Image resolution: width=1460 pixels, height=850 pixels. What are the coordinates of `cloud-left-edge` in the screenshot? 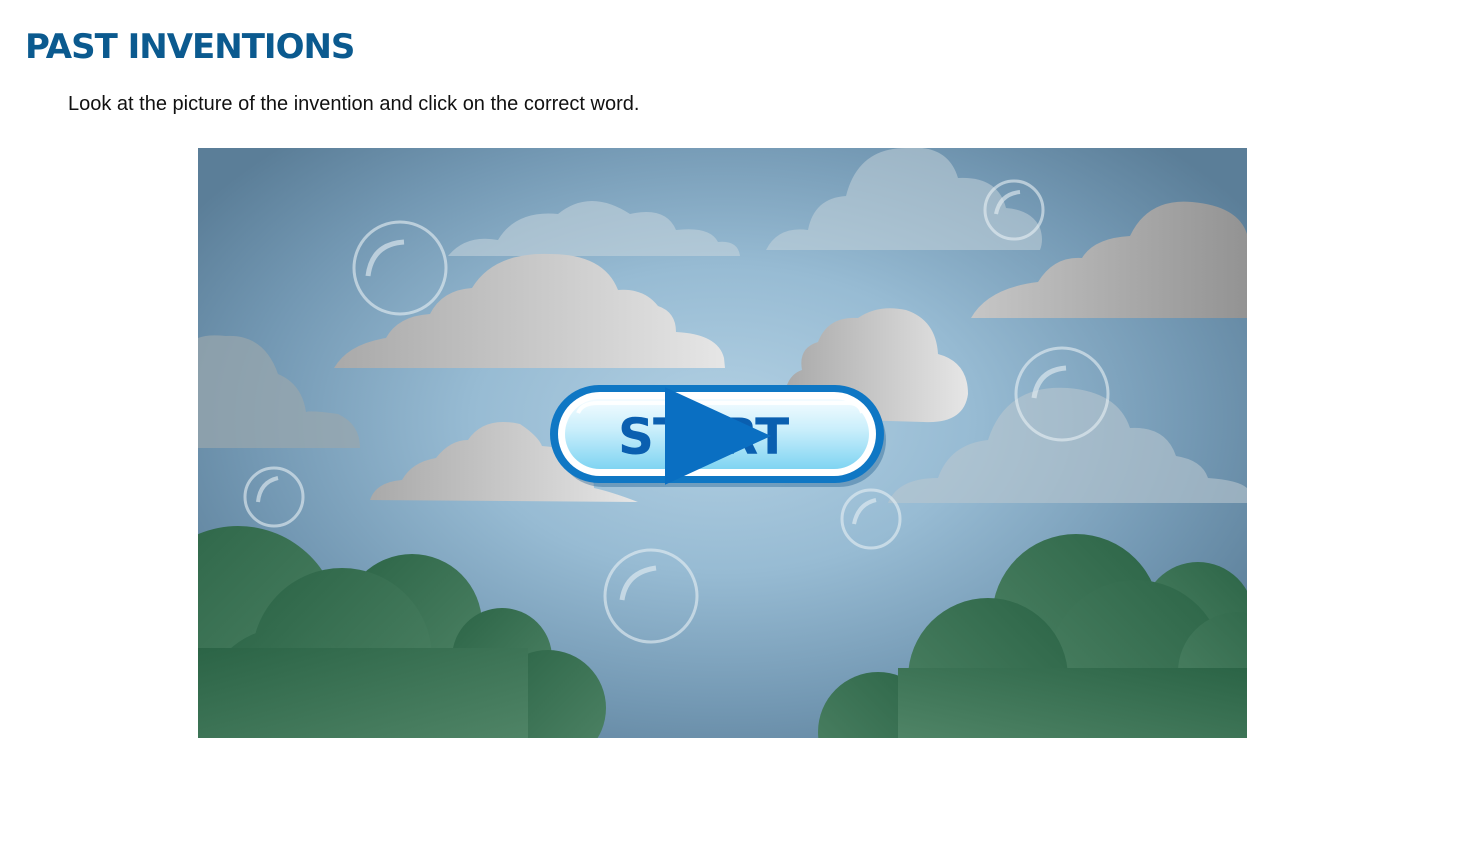 It's located at (279, 391).